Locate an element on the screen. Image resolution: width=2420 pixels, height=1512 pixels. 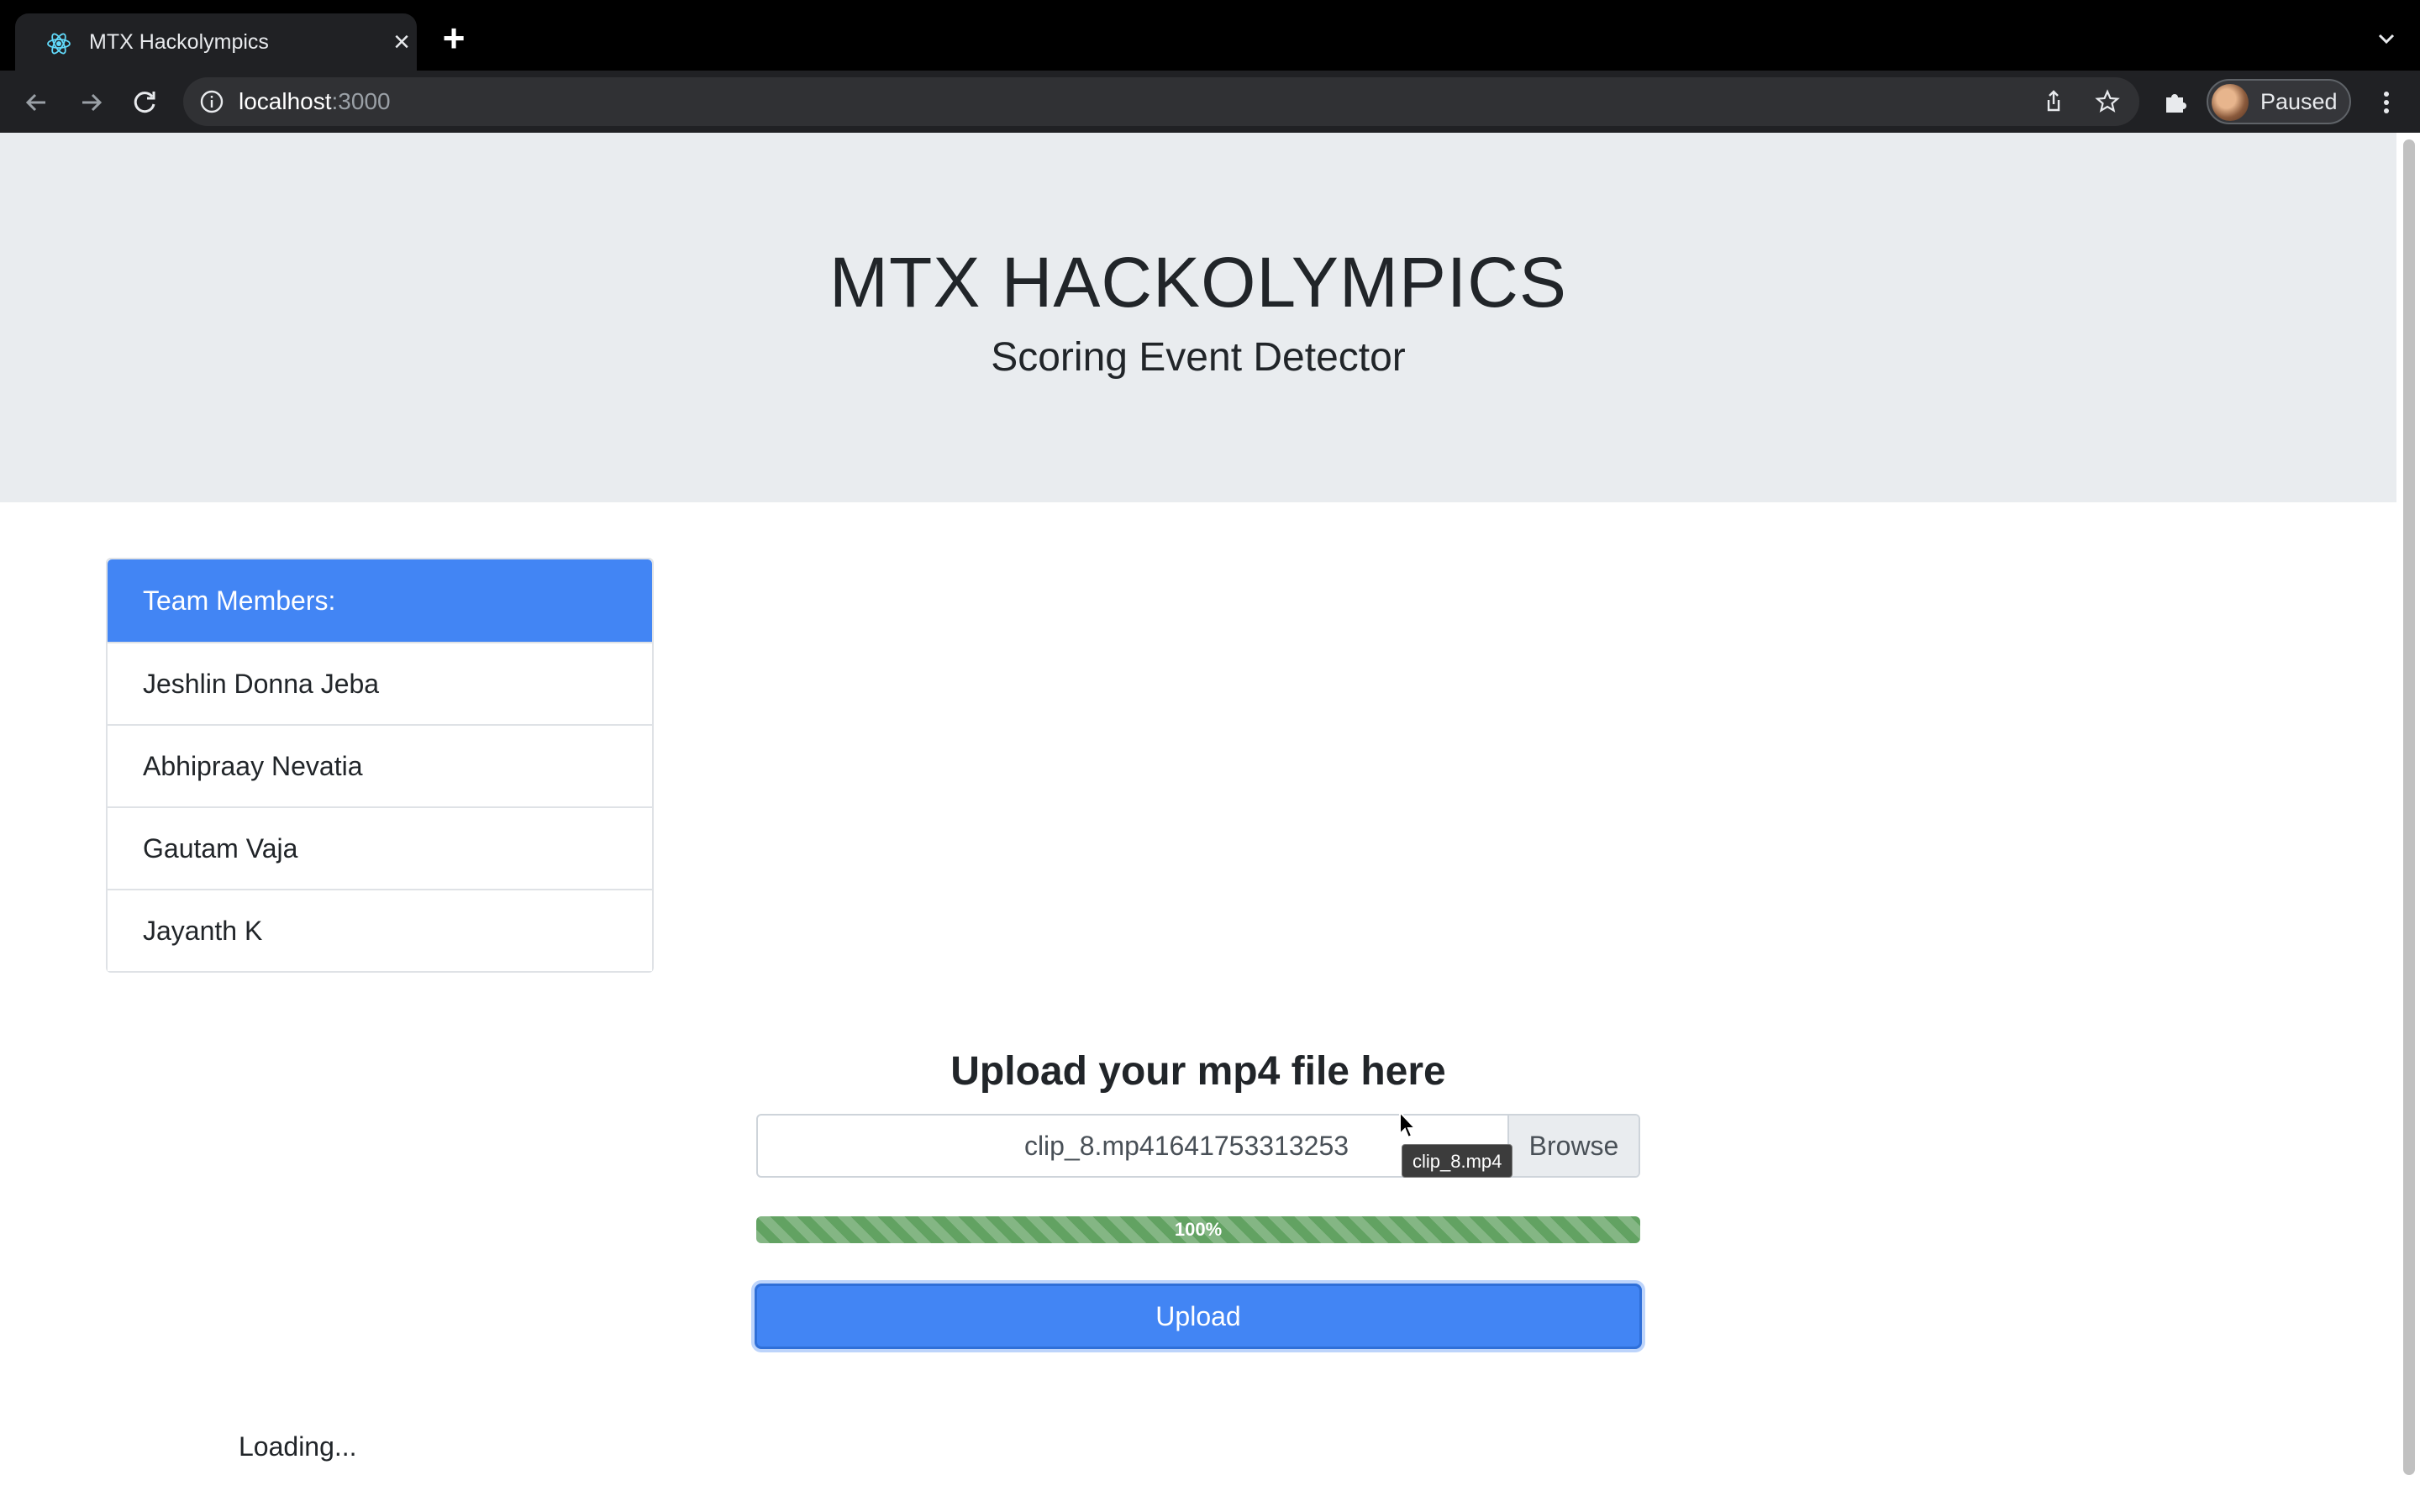
bookmark-star-icon is located at coordinates (2107, 101).